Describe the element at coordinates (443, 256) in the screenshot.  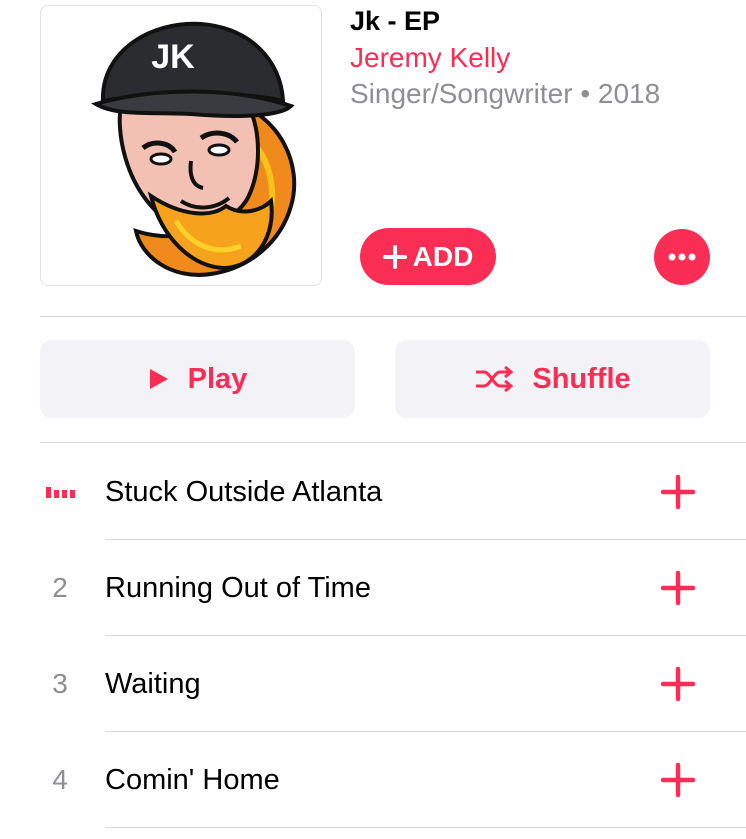
I see `add-button-label: ADD` at that location.